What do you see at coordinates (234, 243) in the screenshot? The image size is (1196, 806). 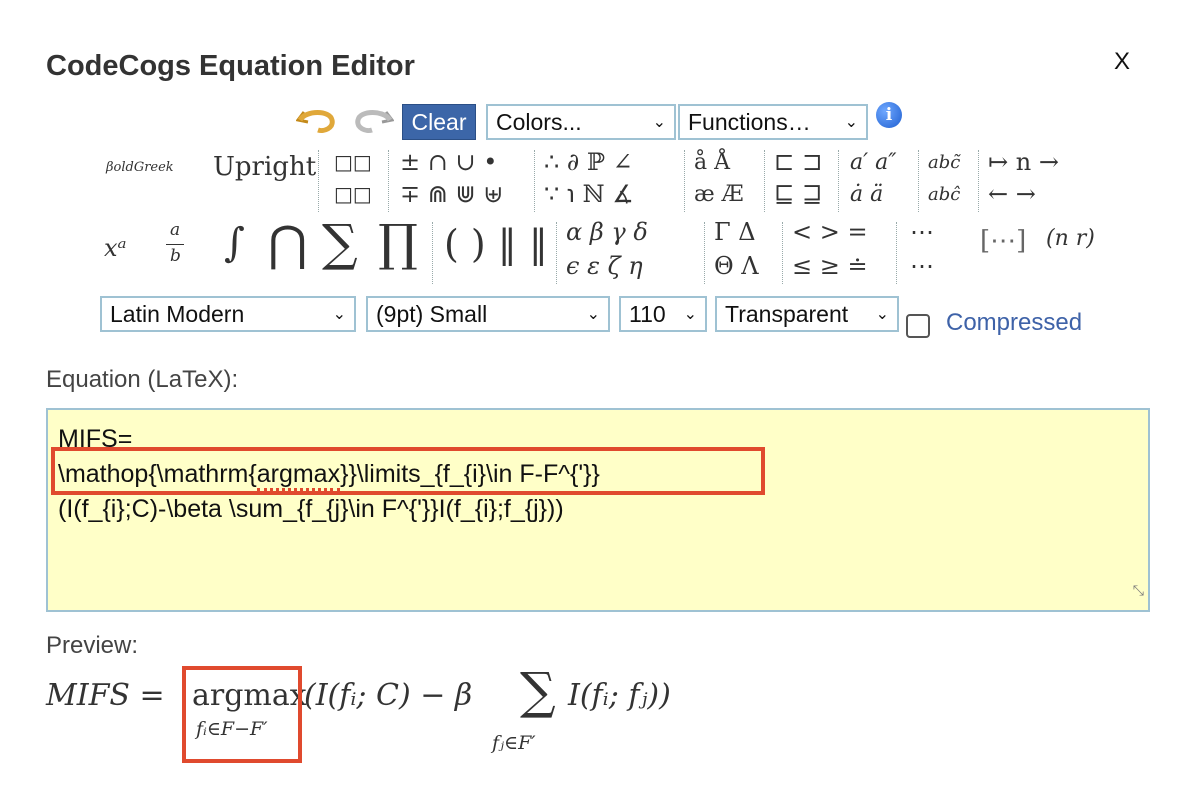 I see `integral-button: ∫` at bounding box center [234, 243].